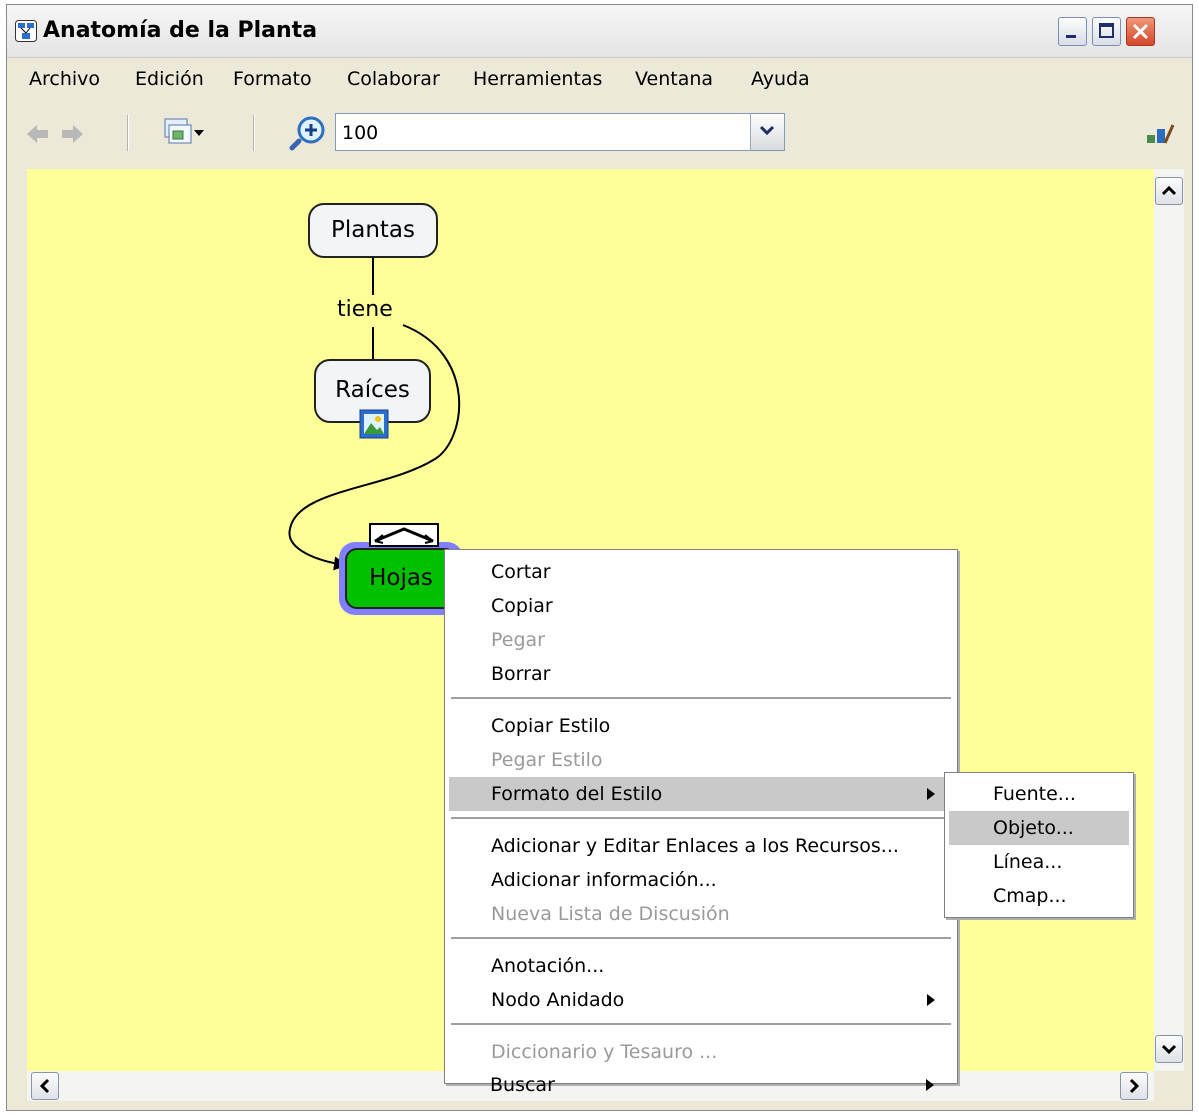 The width and height of the screenshot is (1199, 1115). Describe the element at coordinates (780, 79) in the screenshot. I see `menu-ayuda: Ayuda` at that location.